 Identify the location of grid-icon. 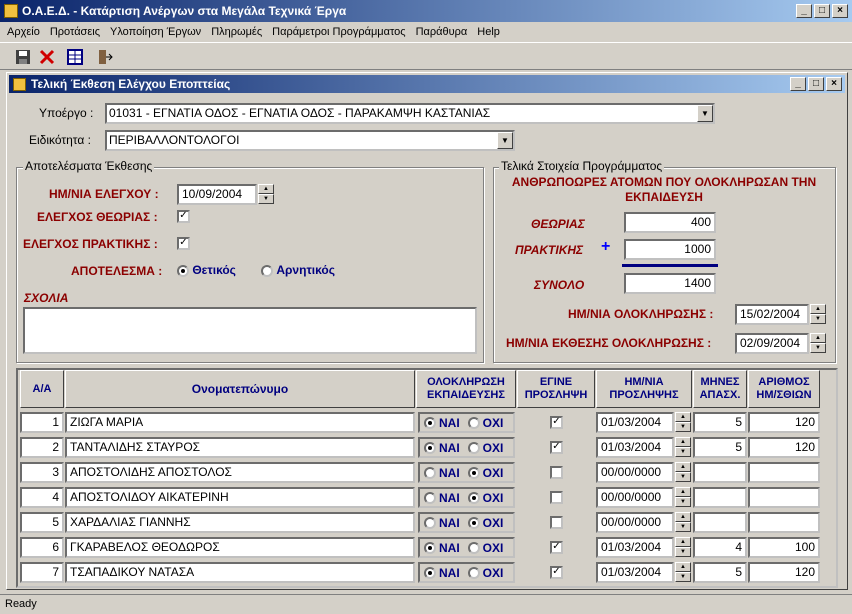
(75, 57).